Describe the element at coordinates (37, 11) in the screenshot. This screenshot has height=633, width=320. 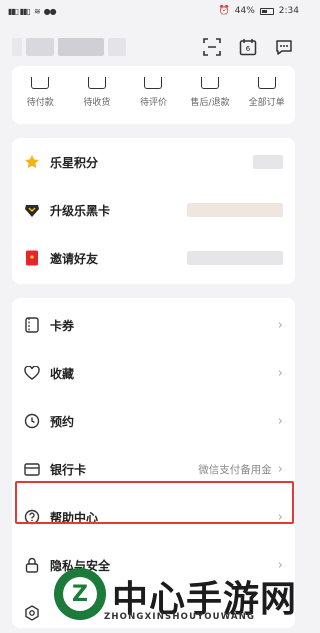
I see `wifi-icon: ≋` at that location.